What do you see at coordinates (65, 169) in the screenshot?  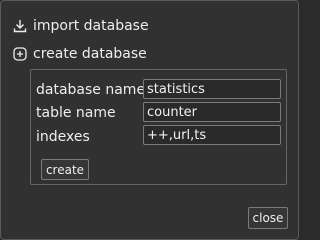 I see `create-button: create` at bounding box center [65, 169].